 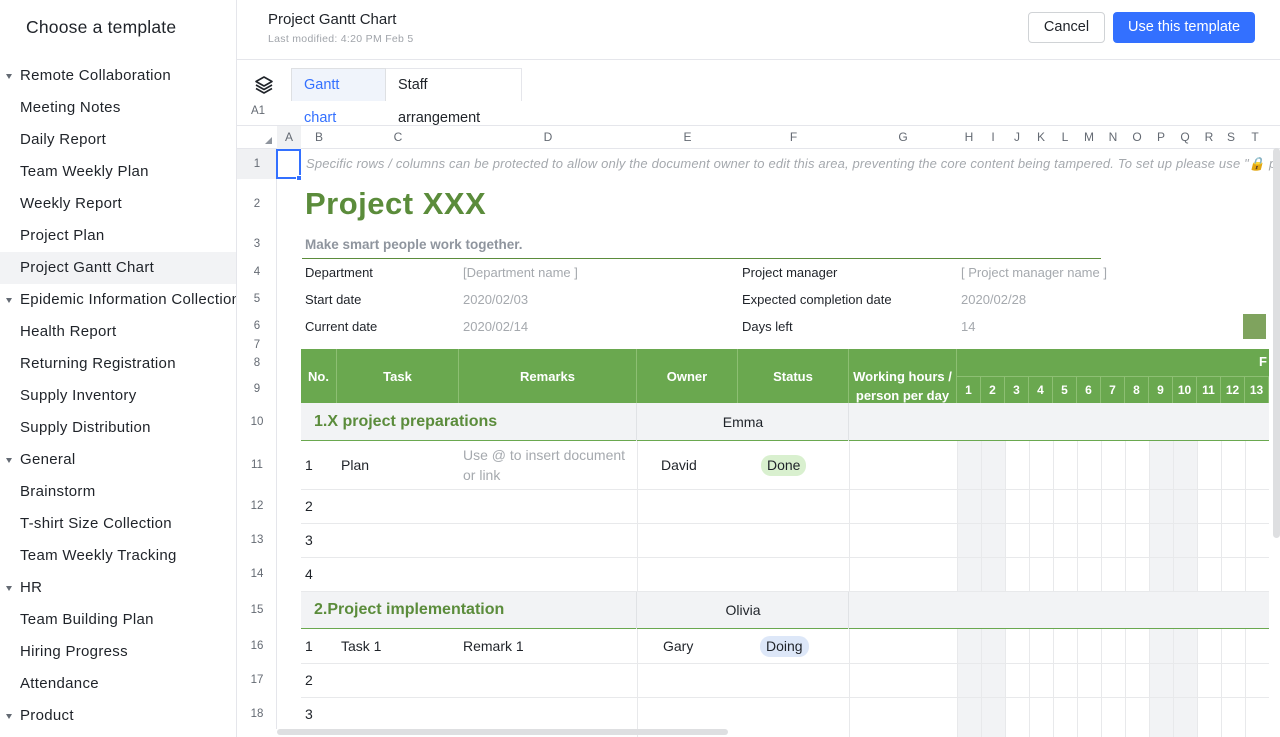 What do you see at coordinates (1017, 137) in the screenshot?
I see `column-header: J` at bounding box center [1017, 137].